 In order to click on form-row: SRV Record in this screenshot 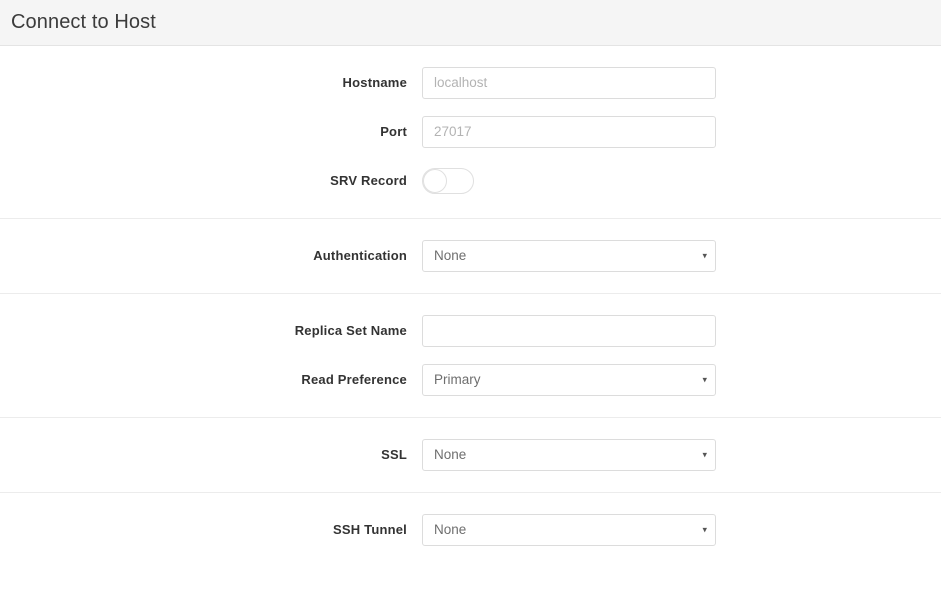, I will do `click(470, 180)`.